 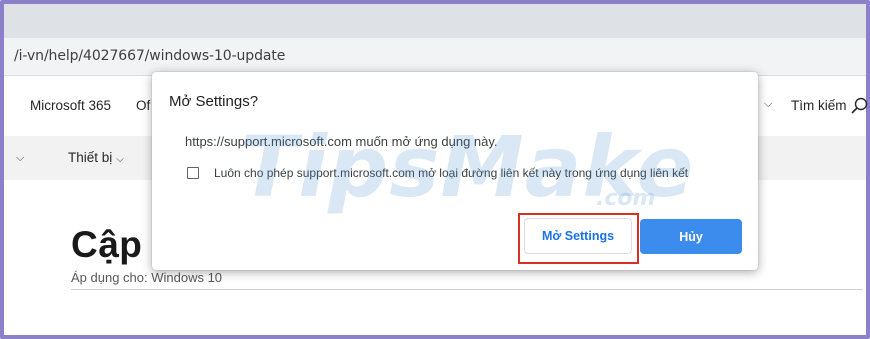 I want to click on open-settings-button: Mở Settings, so click(x=578, y=236).